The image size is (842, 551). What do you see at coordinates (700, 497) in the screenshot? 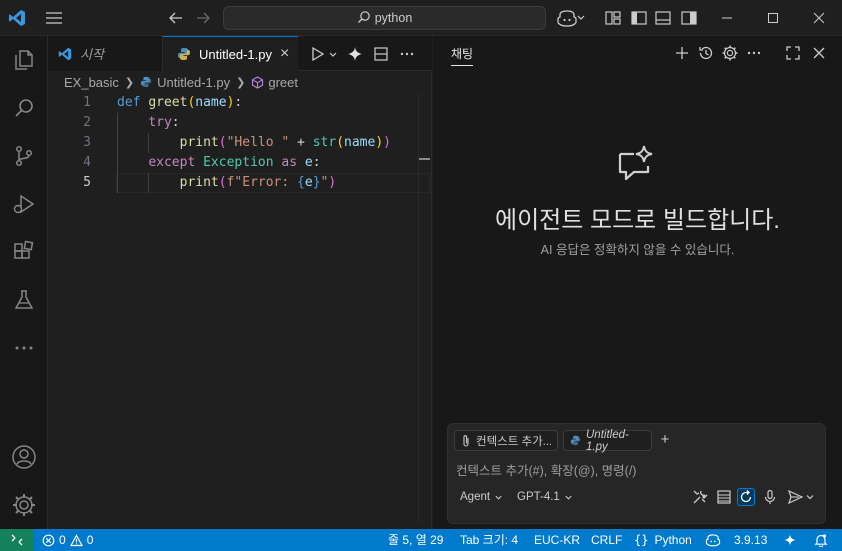
I see `tools-icon` at bounding box center [700, 497].